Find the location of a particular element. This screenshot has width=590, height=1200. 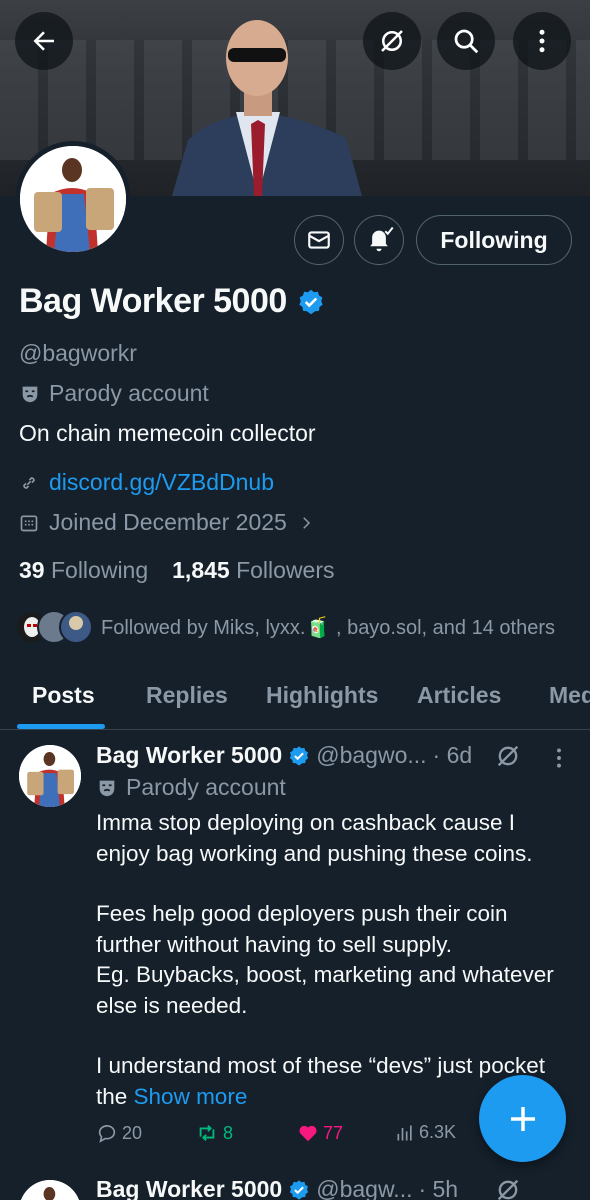

repost-count: 8 is located at coordinates (228, 1132).